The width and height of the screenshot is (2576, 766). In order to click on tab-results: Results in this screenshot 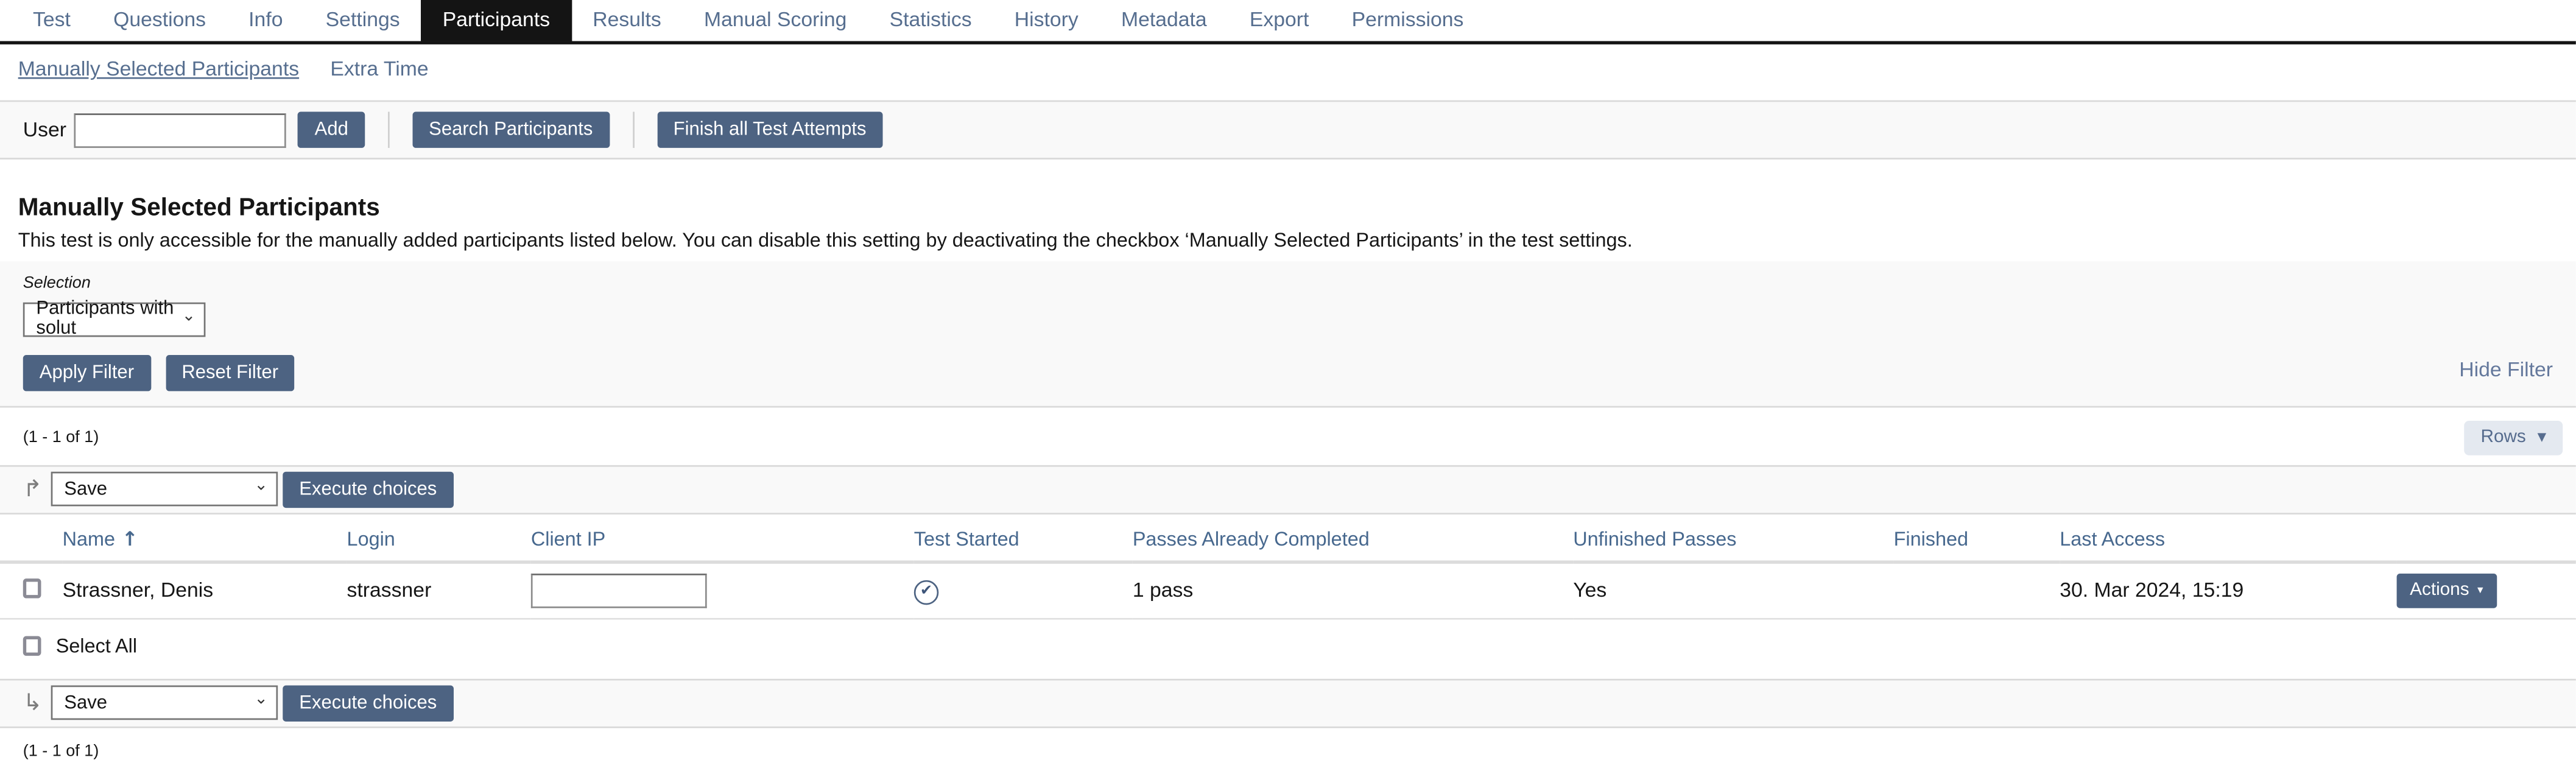, I will do `click(627, 20)`.